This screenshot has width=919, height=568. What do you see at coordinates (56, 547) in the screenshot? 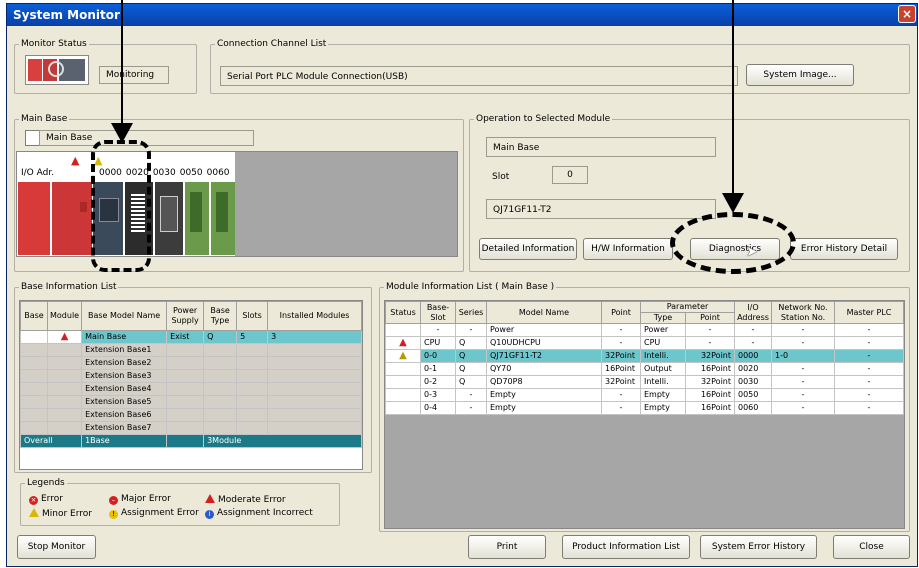
I see `stop-monitor-button: Stop Monitor` at bounding box center [56, 547].